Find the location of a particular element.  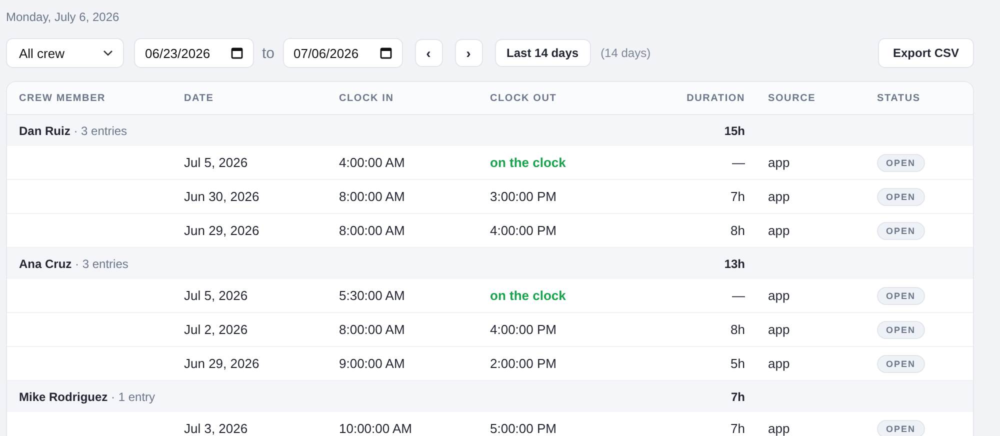

table-cell-text: 9:00:00 AM is located at coordinates (372, 363).